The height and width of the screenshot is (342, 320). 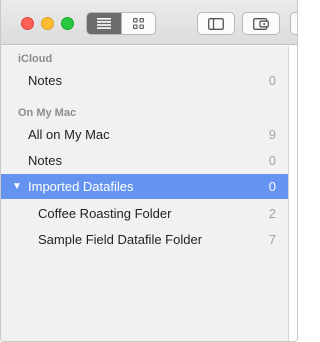 I want to click on sidebar-item-imported-datafiles: ▼ Imported Datafiles 0, so click(x=144, y=186).